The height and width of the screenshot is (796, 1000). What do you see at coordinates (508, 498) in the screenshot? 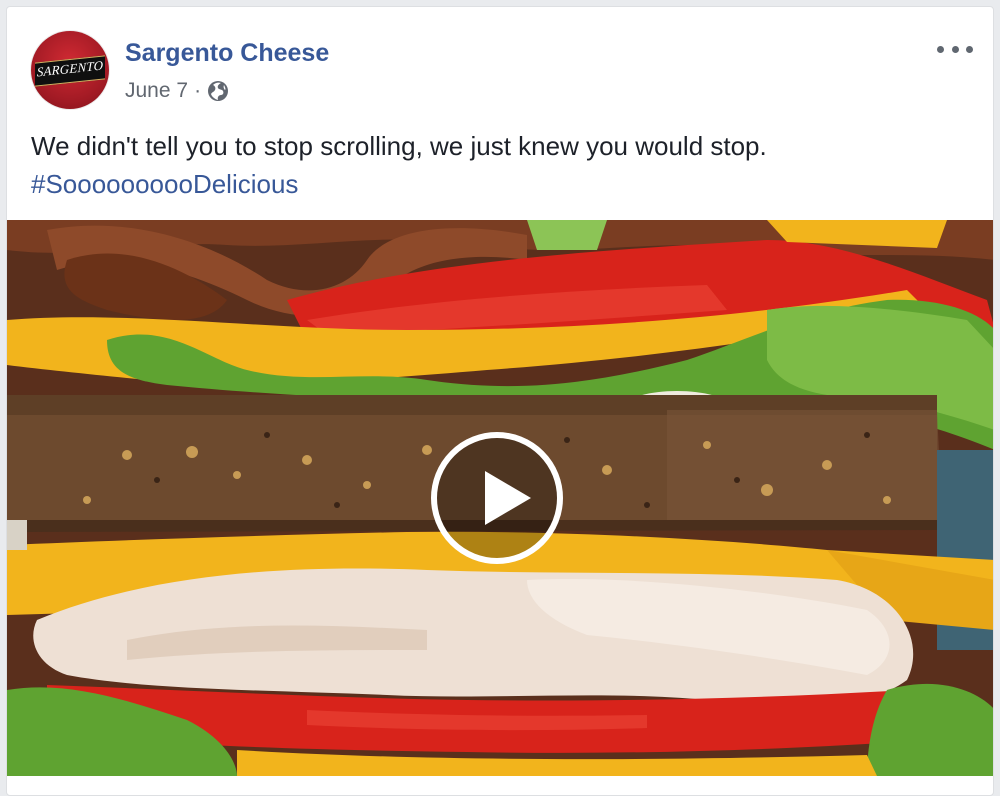
I see `play-triangle` at bounding box center [508, 498].